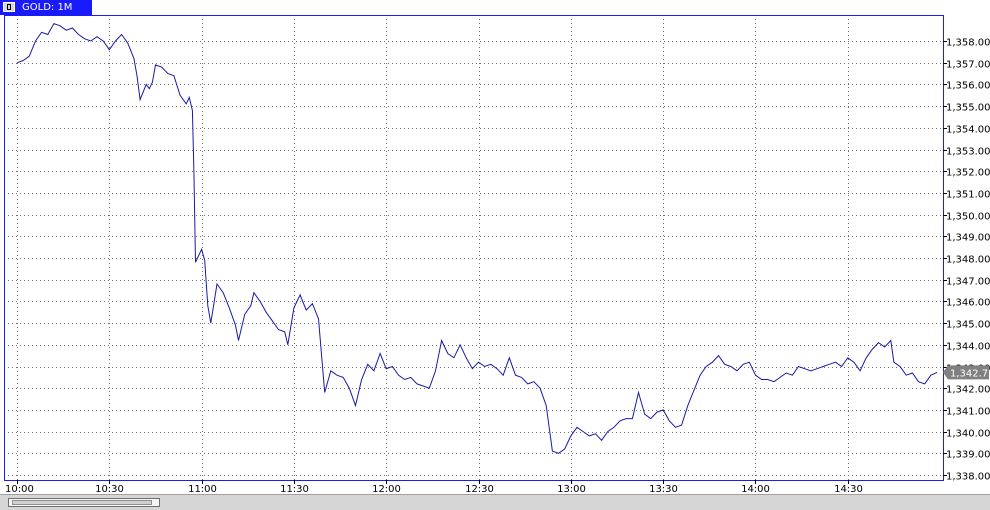 This screenshot has width=990, height=510. Describe the element at coordinates (968, 282) in the screenshot. I see `y-tick-label: 1,347.00` at that location.